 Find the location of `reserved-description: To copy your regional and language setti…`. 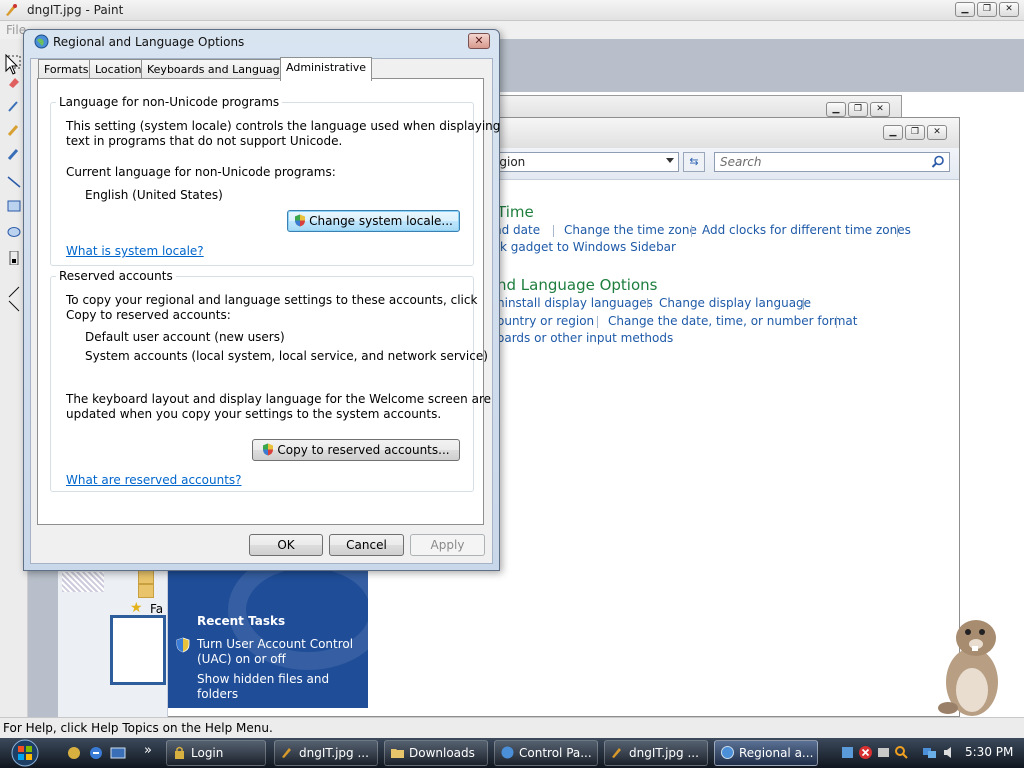

reserved-description: To copy your regional and language setti… is located at coordinates (272, 300).